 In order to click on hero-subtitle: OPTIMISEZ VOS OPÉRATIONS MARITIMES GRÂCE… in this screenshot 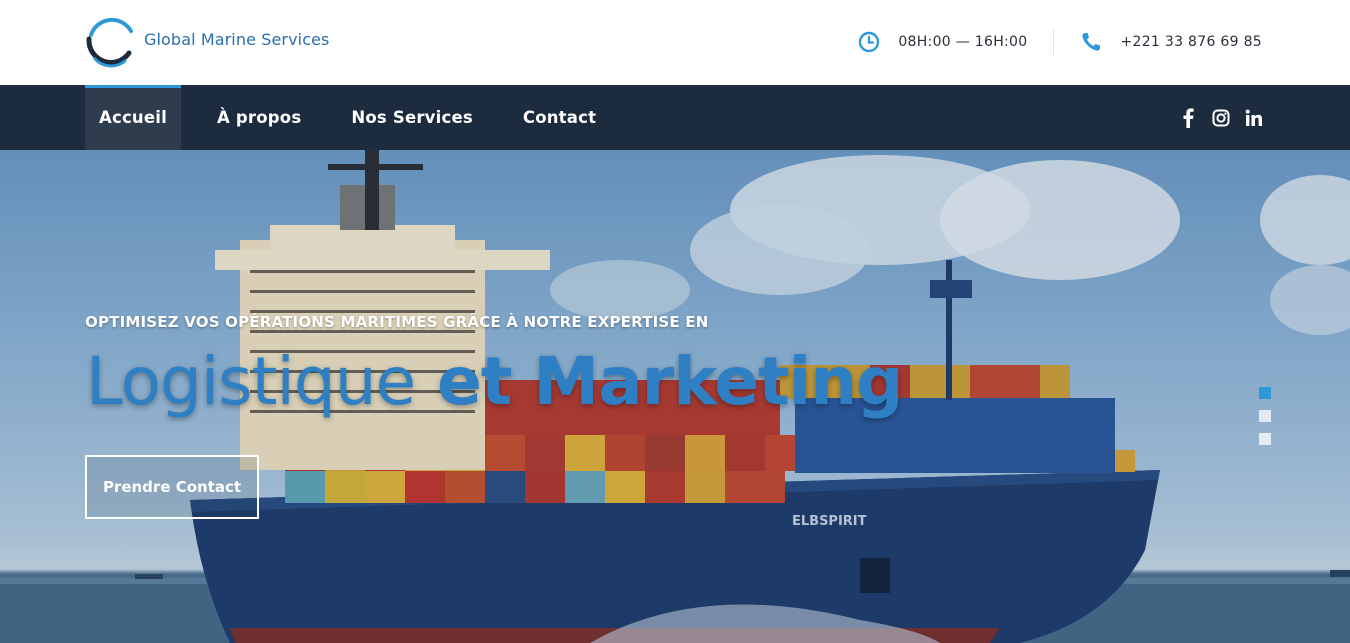, I will do `click(397, 322)`.